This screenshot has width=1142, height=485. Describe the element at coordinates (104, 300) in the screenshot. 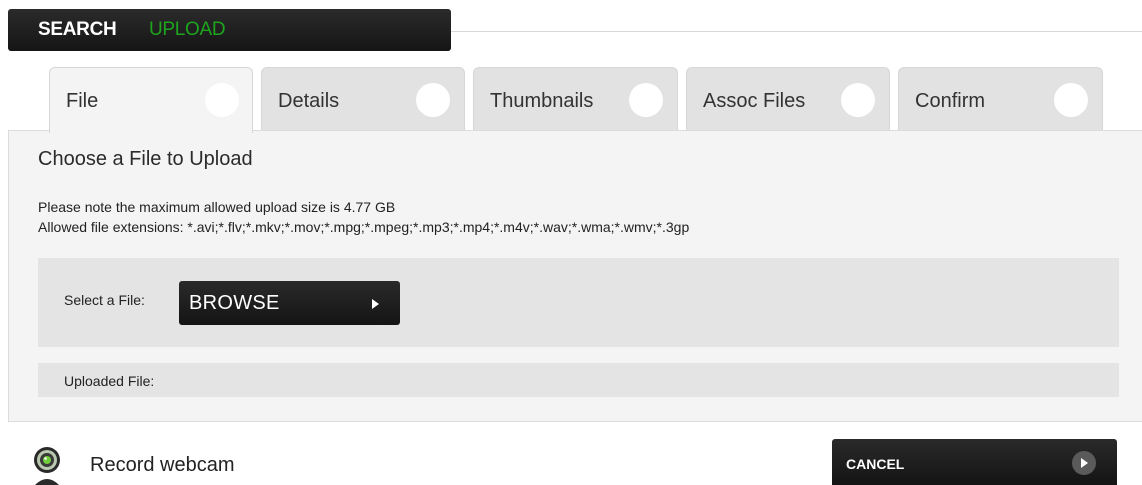

I see `select-file-label: Select a File:` at that location.